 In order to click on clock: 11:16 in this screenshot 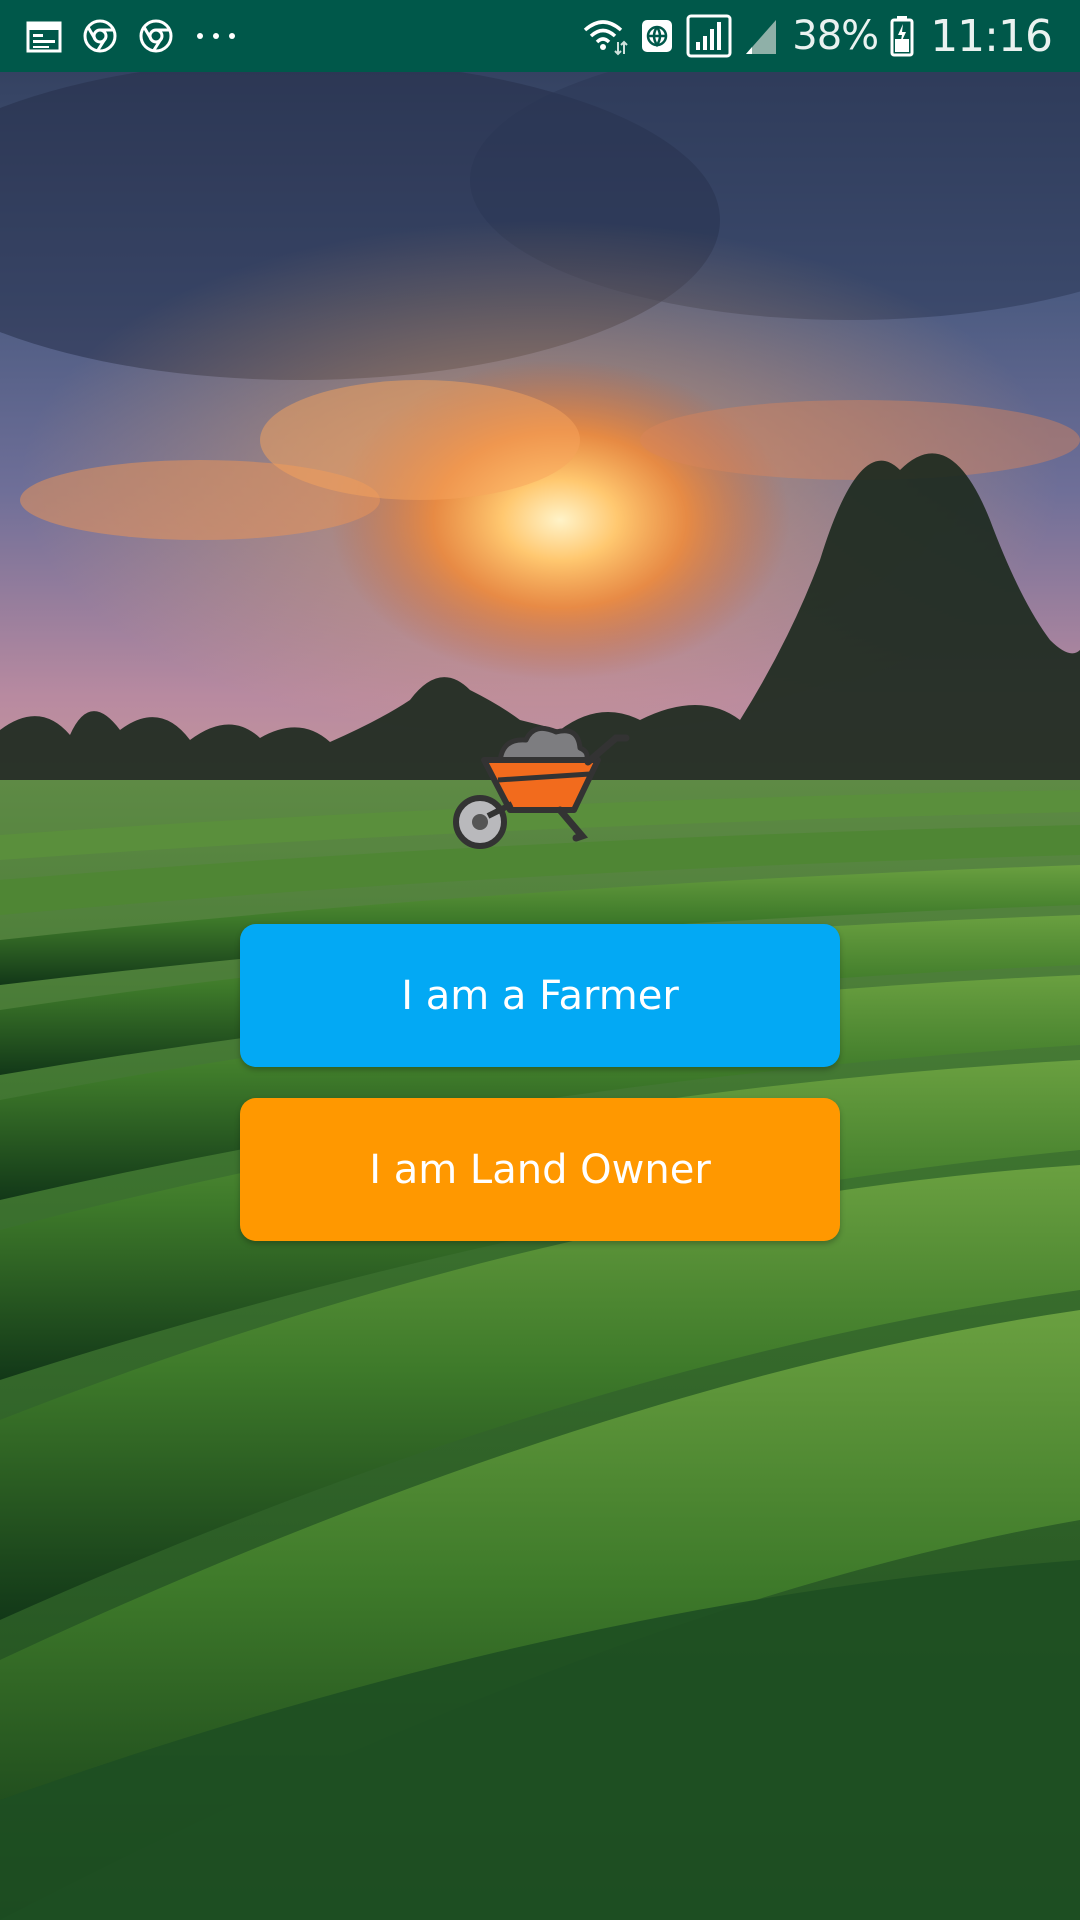, I will do `click(991, 36)`.